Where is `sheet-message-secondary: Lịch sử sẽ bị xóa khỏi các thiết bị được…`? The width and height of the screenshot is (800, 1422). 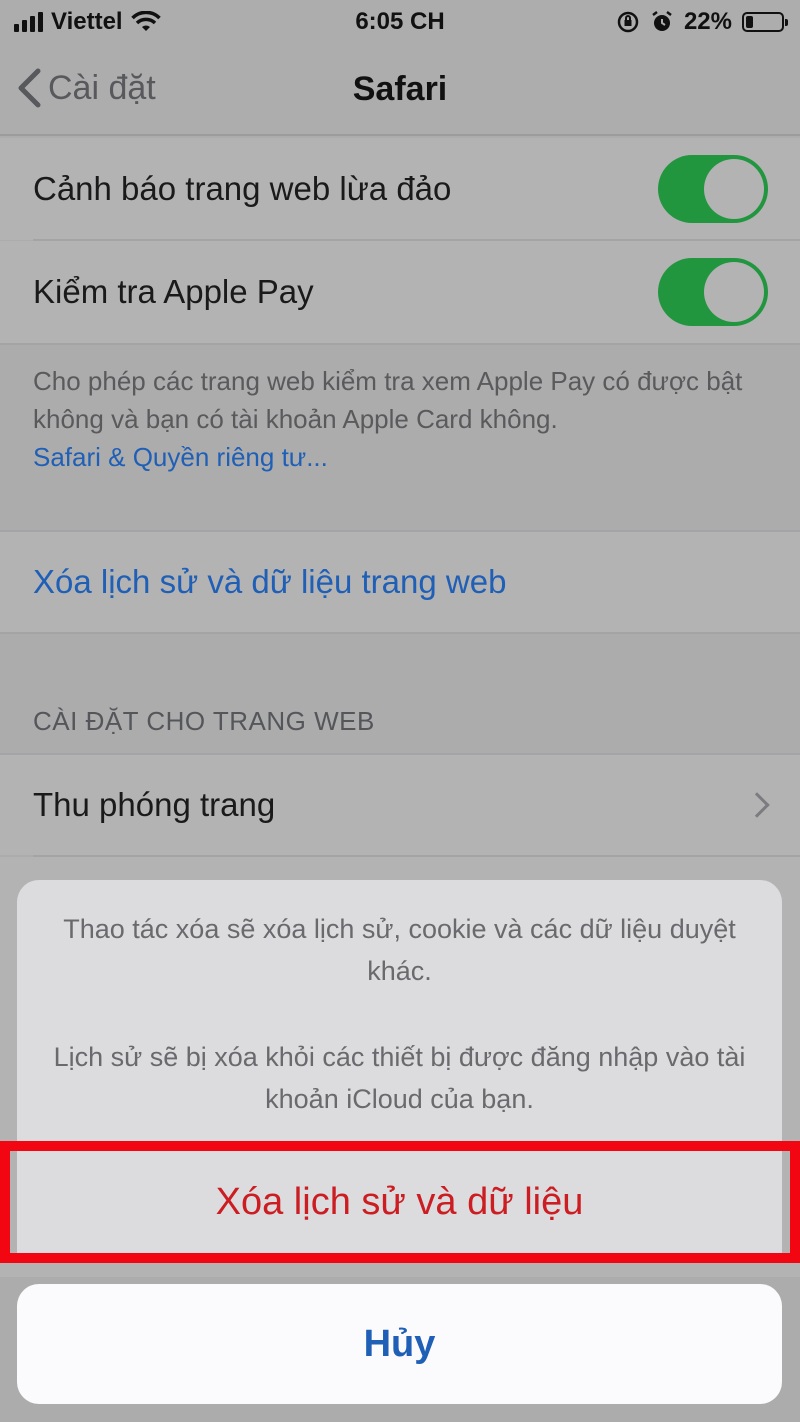 sheet-message-secondary: Lịch sử sẽ bị xóa khỏi các thiết bị được… is located at coordinates (399, 1078).